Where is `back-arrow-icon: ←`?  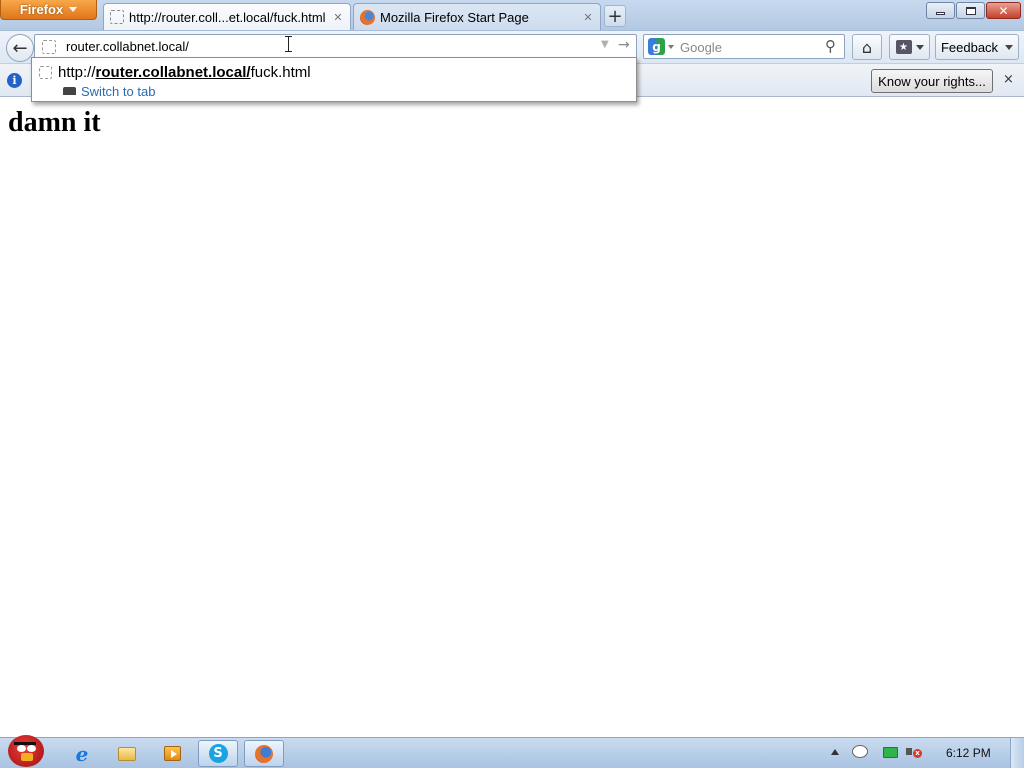 back-arrow-icon: ← is located at coordinates (20, 48).